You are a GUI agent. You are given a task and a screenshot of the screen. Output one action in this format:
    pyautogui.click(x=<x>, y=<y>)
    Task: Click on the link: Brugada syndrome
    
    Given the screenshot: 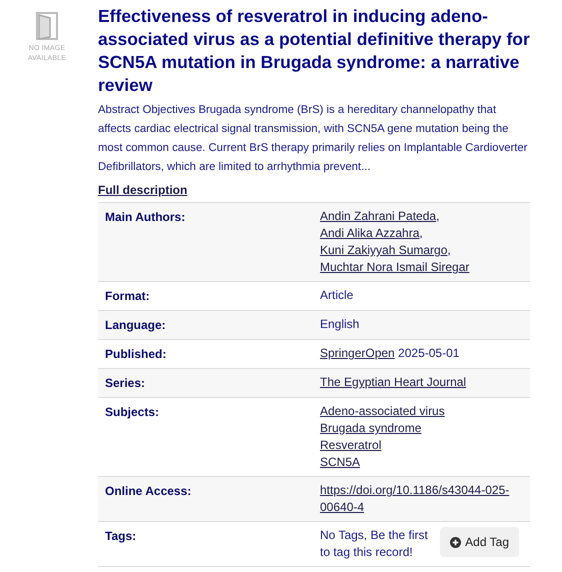 What is the action you would take?
    pyautogui.click(x=371, y=428)
    